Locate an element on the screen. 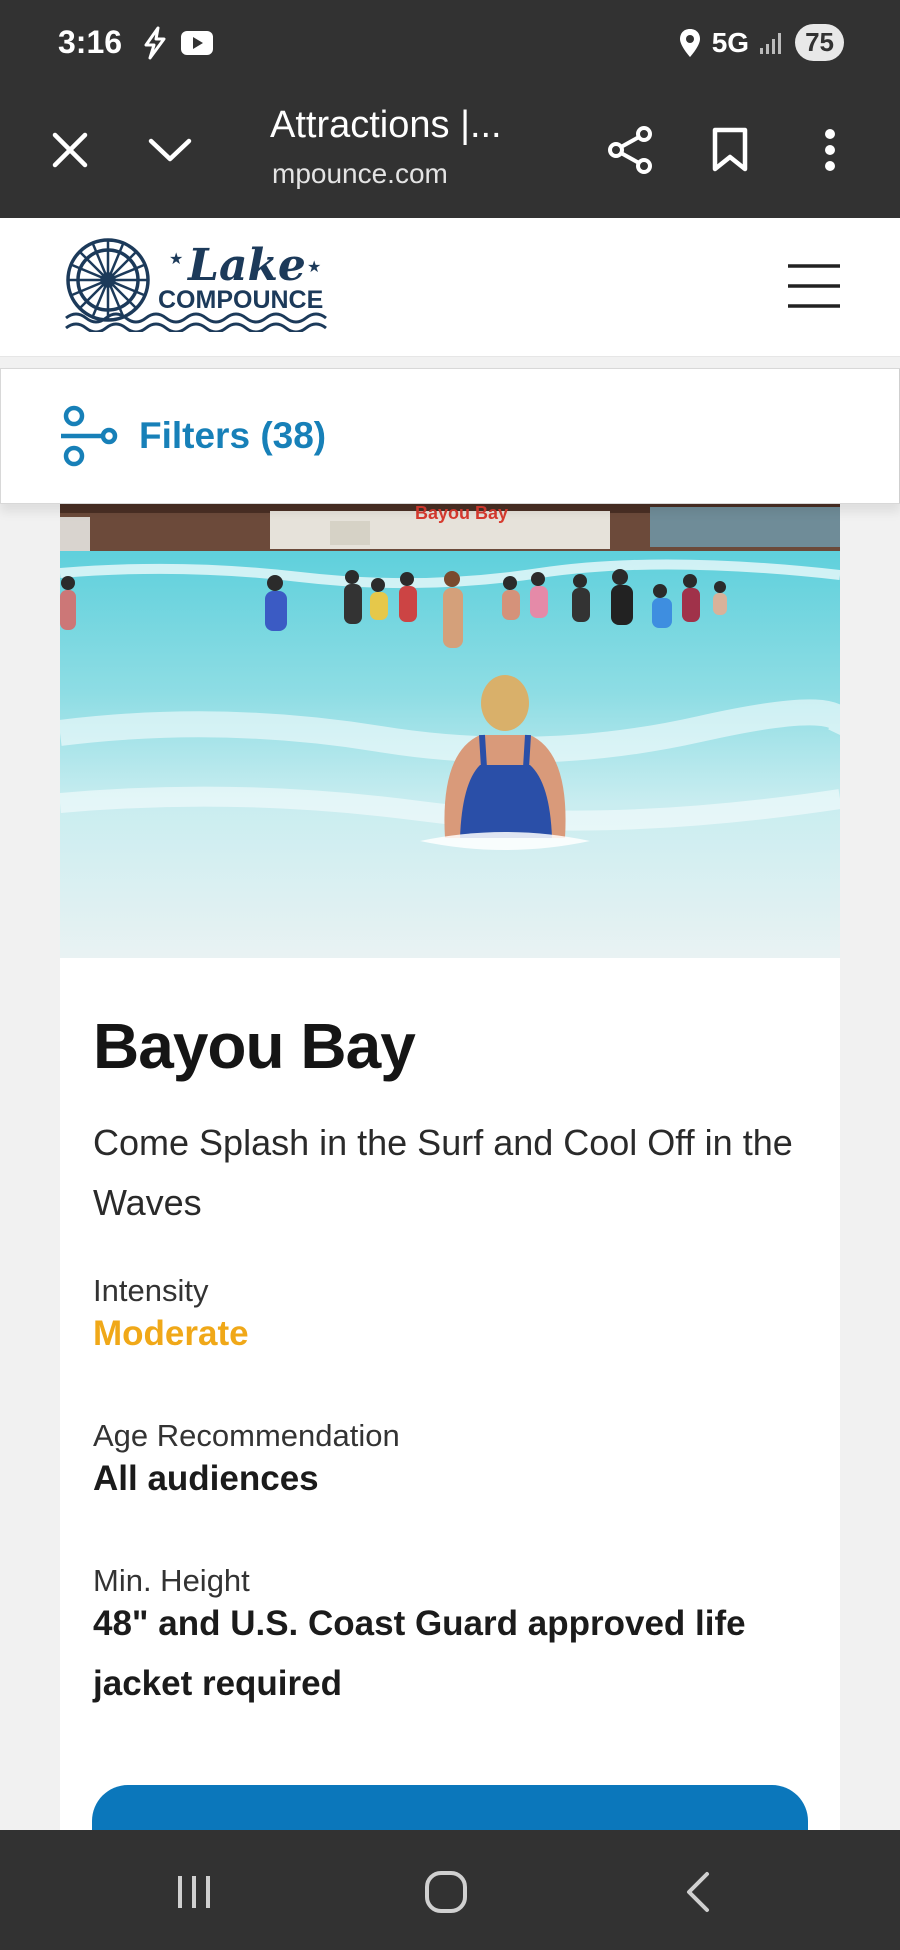 The width and height of the screenshot is (900, 1950). close-icon is located at coordinates (70, 150).